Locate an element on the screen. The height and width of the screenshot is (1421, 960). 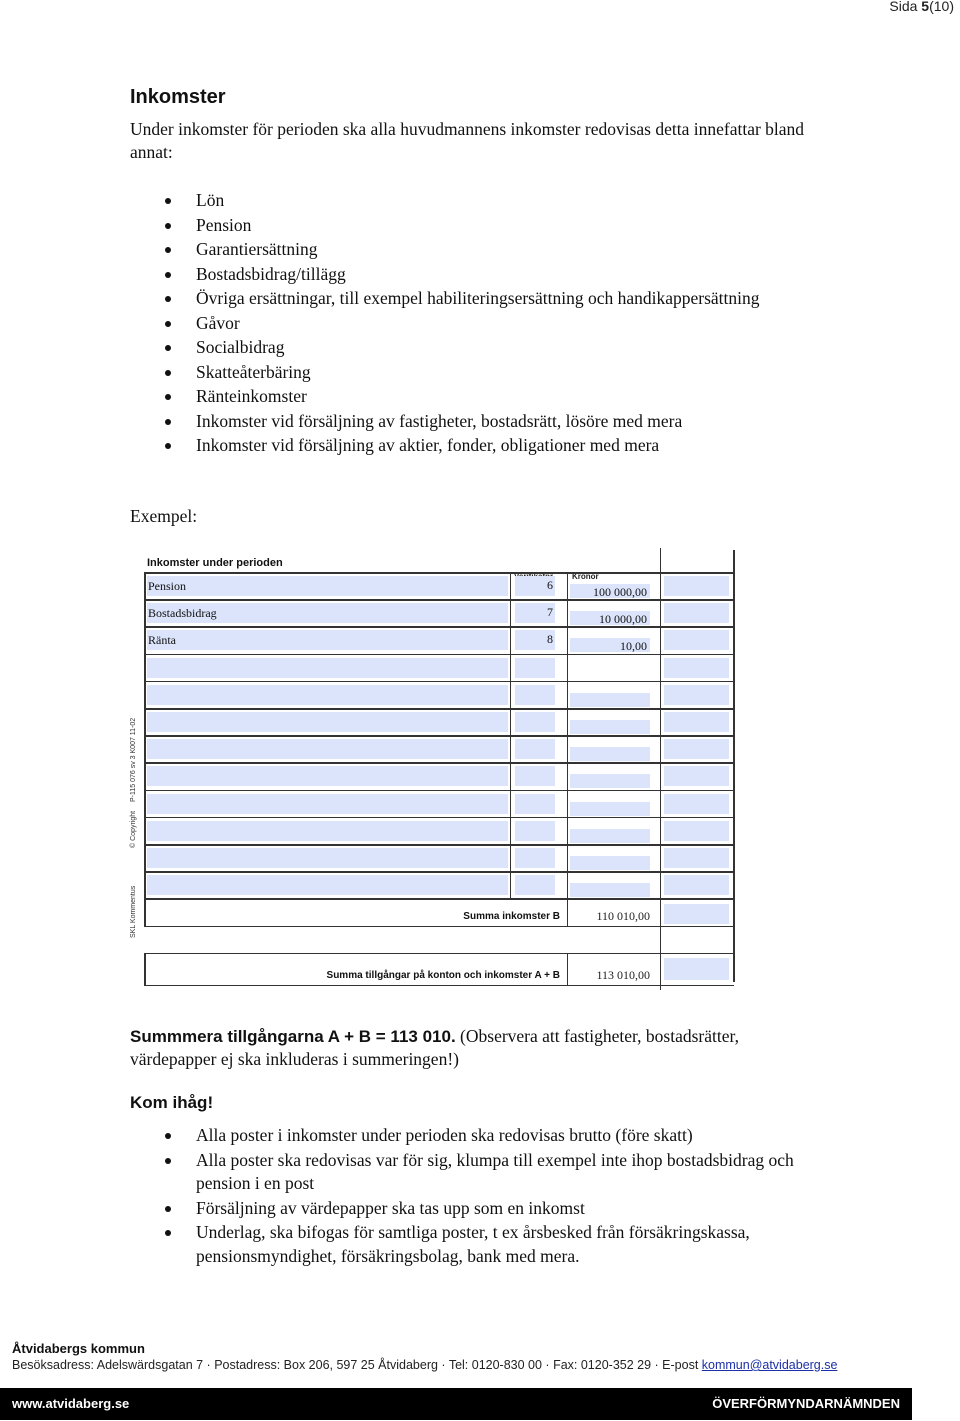
verifikation-field: 6 is located at coordinates (535, 586).